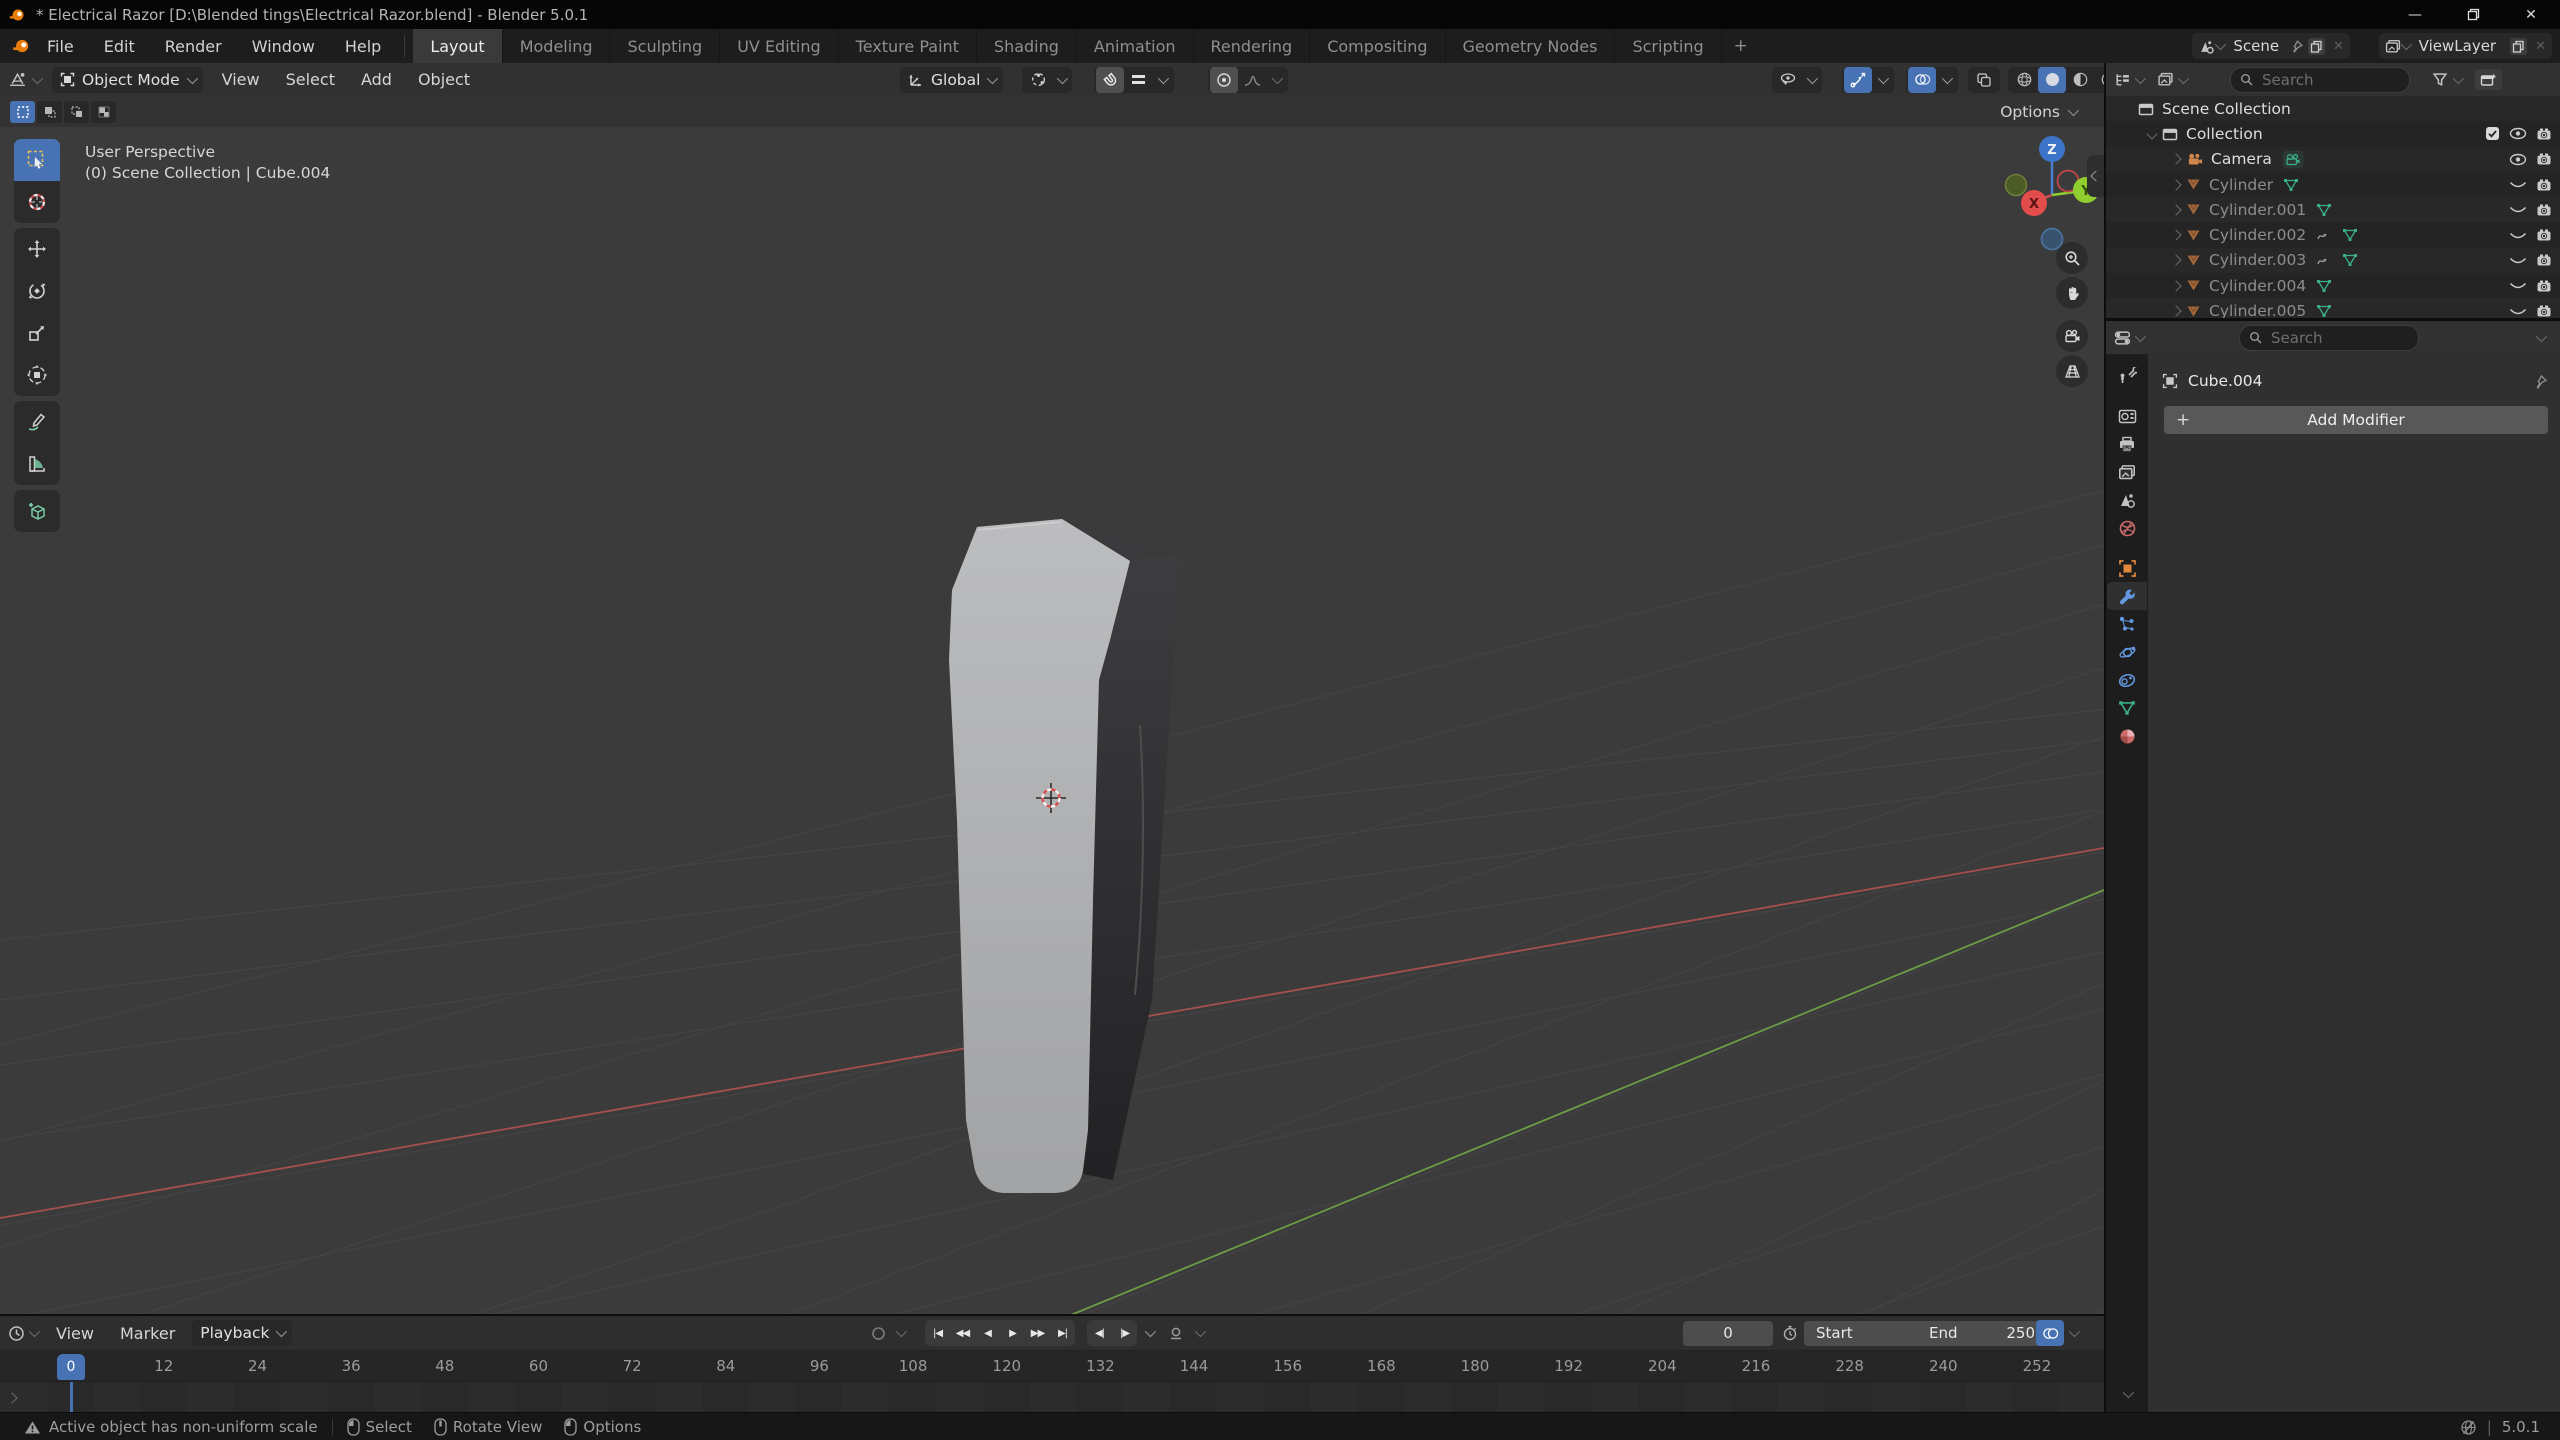  Describe the element at coordinates (2540, 382) in the screenshot. I see `pin-icon` at that location.